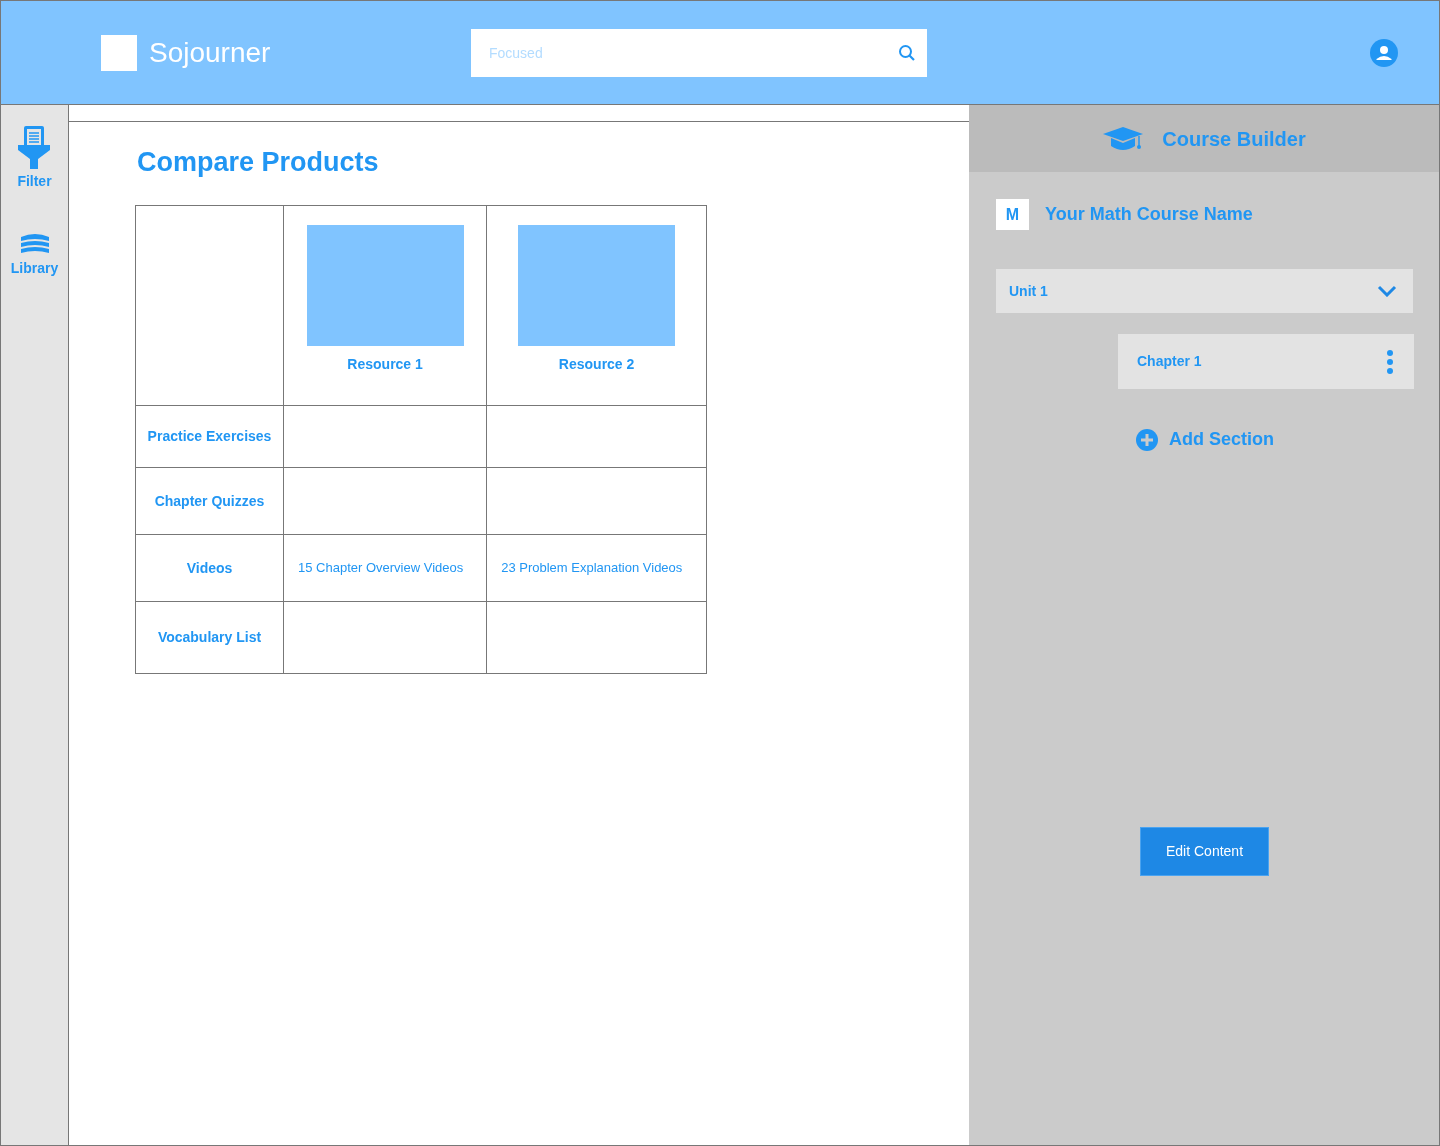  I want to click on plus-circle-icon, so click(1147, 439).